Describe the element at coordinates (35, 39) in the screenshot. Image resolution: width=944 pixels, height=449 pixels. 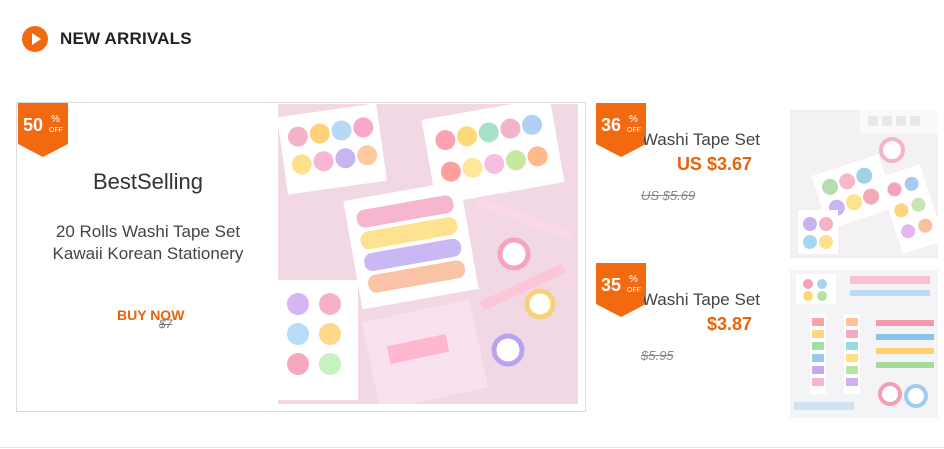
I see `play-icon` at that location.